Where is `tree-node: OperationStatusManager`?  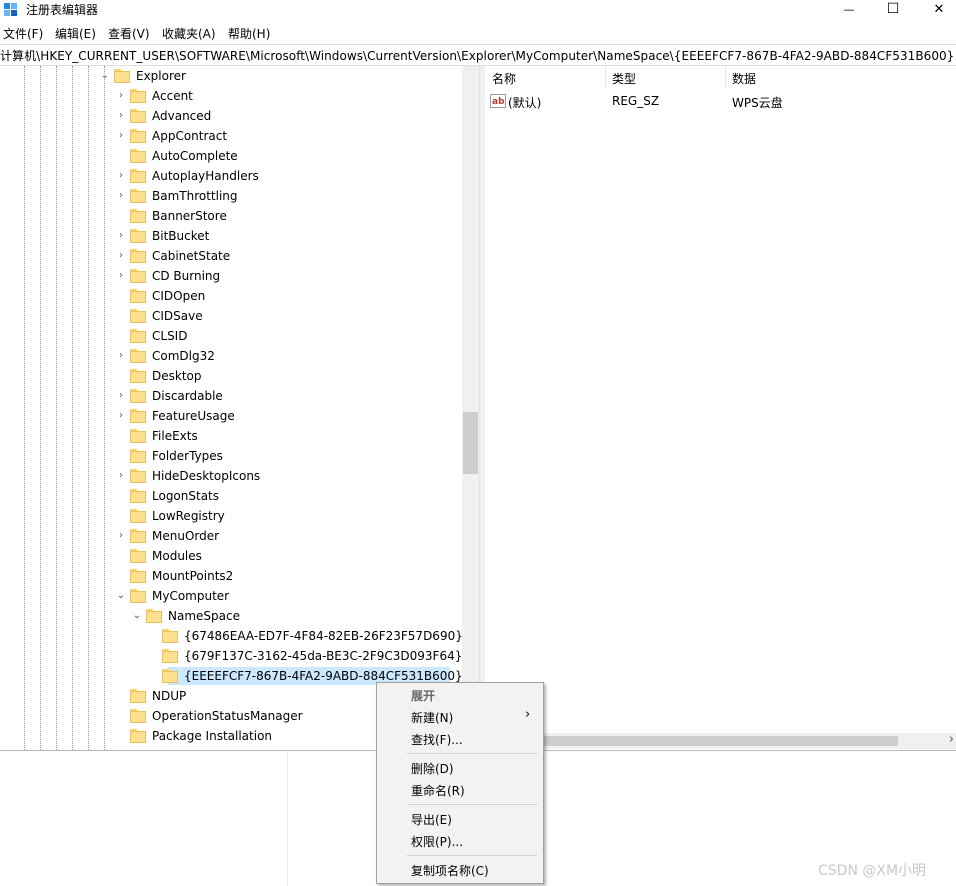
tree-node: OperationStatusManager is located at coordinates (227, 716).